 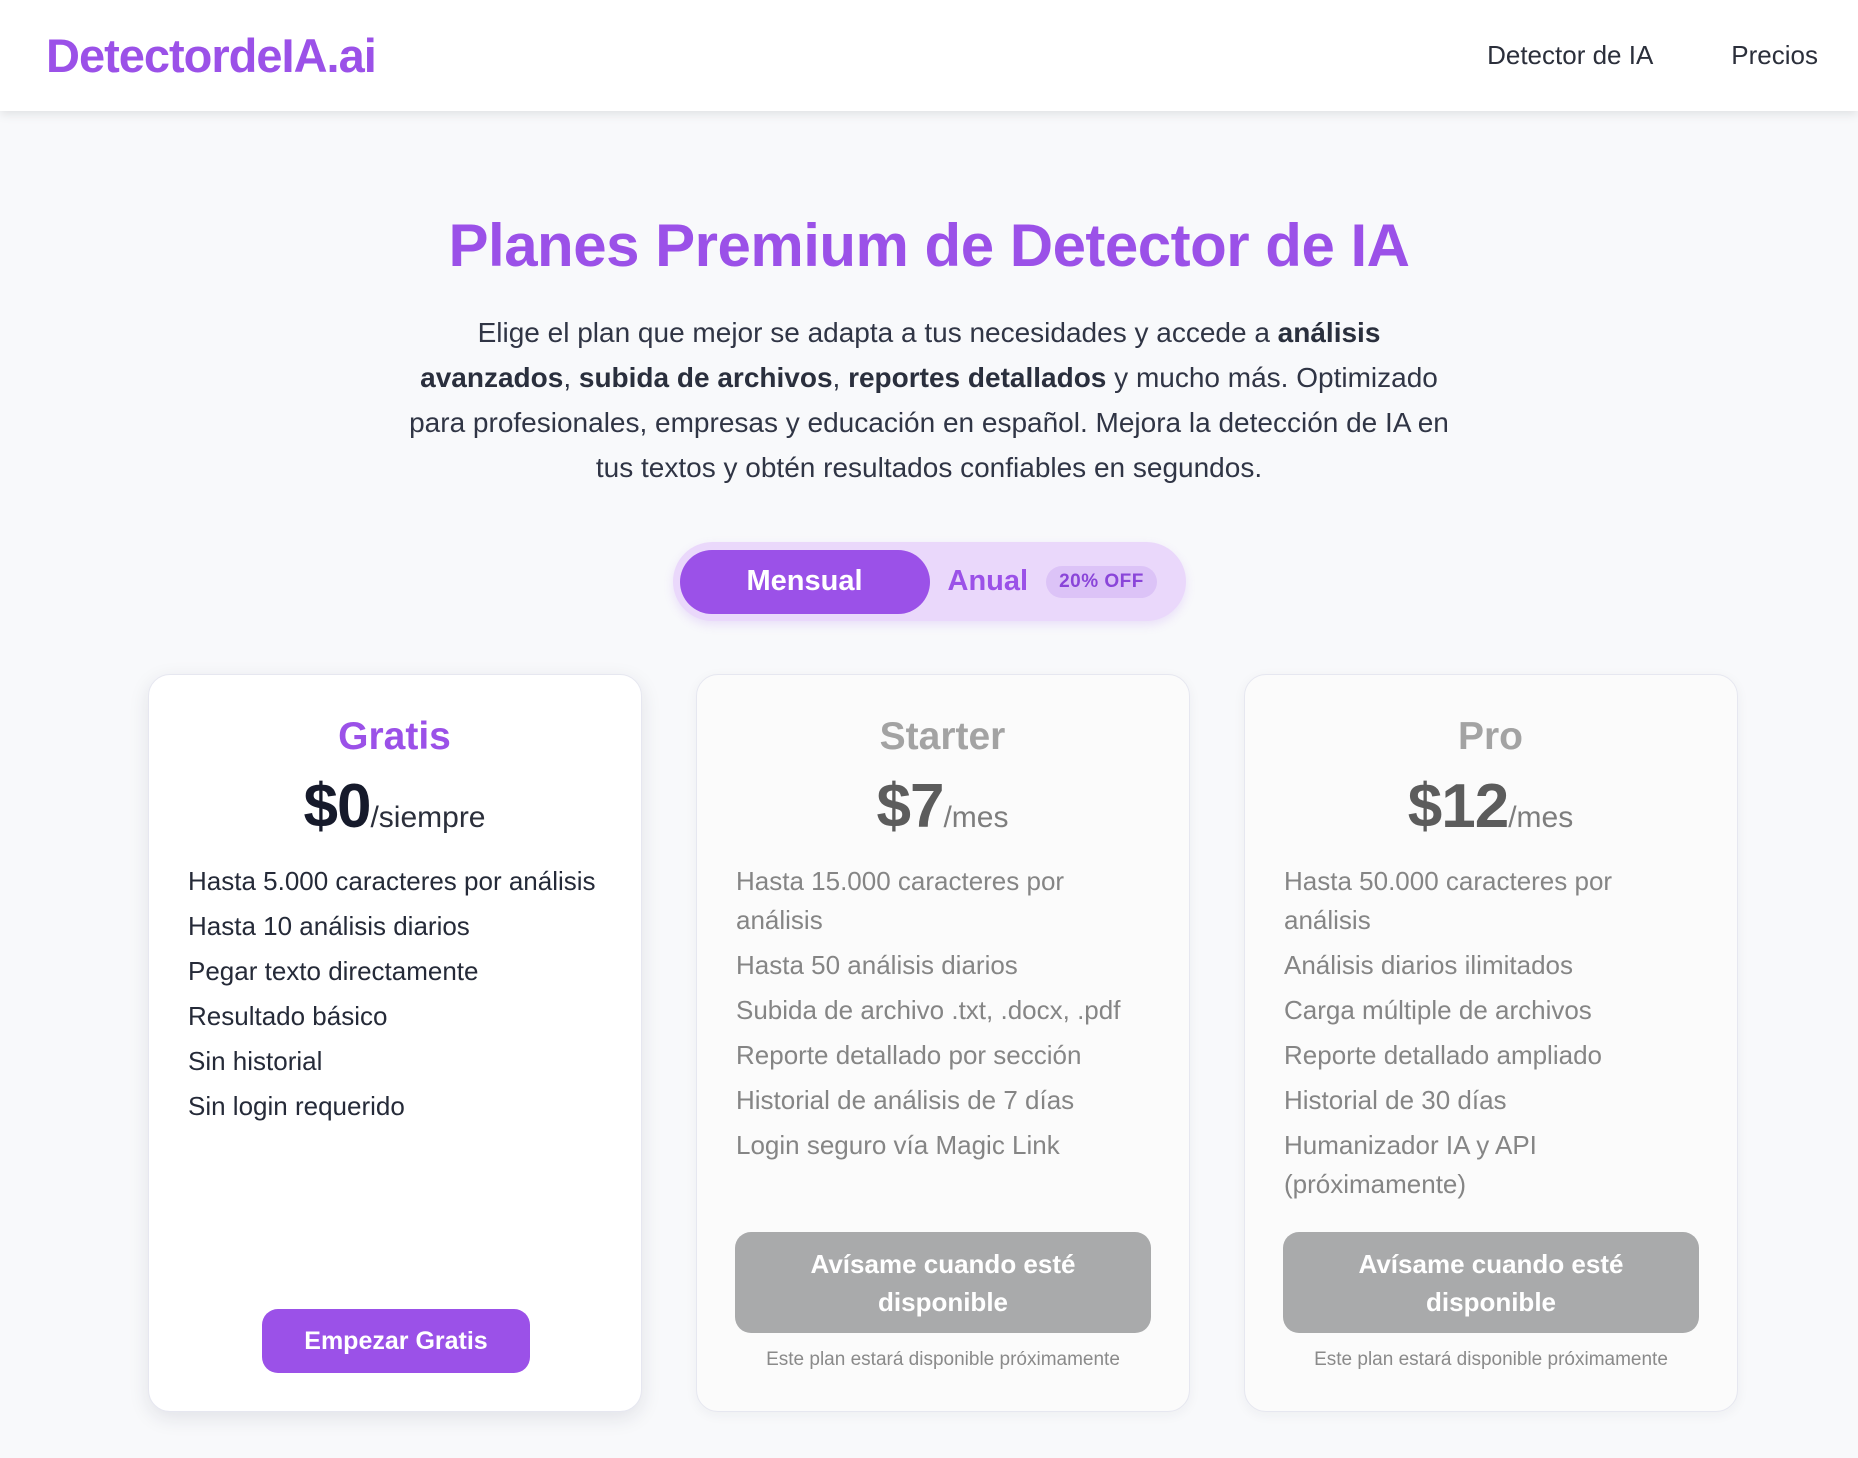 I want to click on desc-bold: subida de archivos, so click(x=705, y=377).